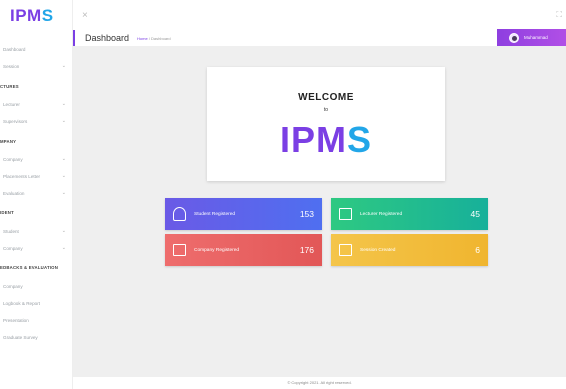 The height and width of the screenshot is (389, 566). What do you see at coordinates (8, 141) in the screenshot?
I see `sidebar-section-company: MPANY` at bounding box center [8, 141].